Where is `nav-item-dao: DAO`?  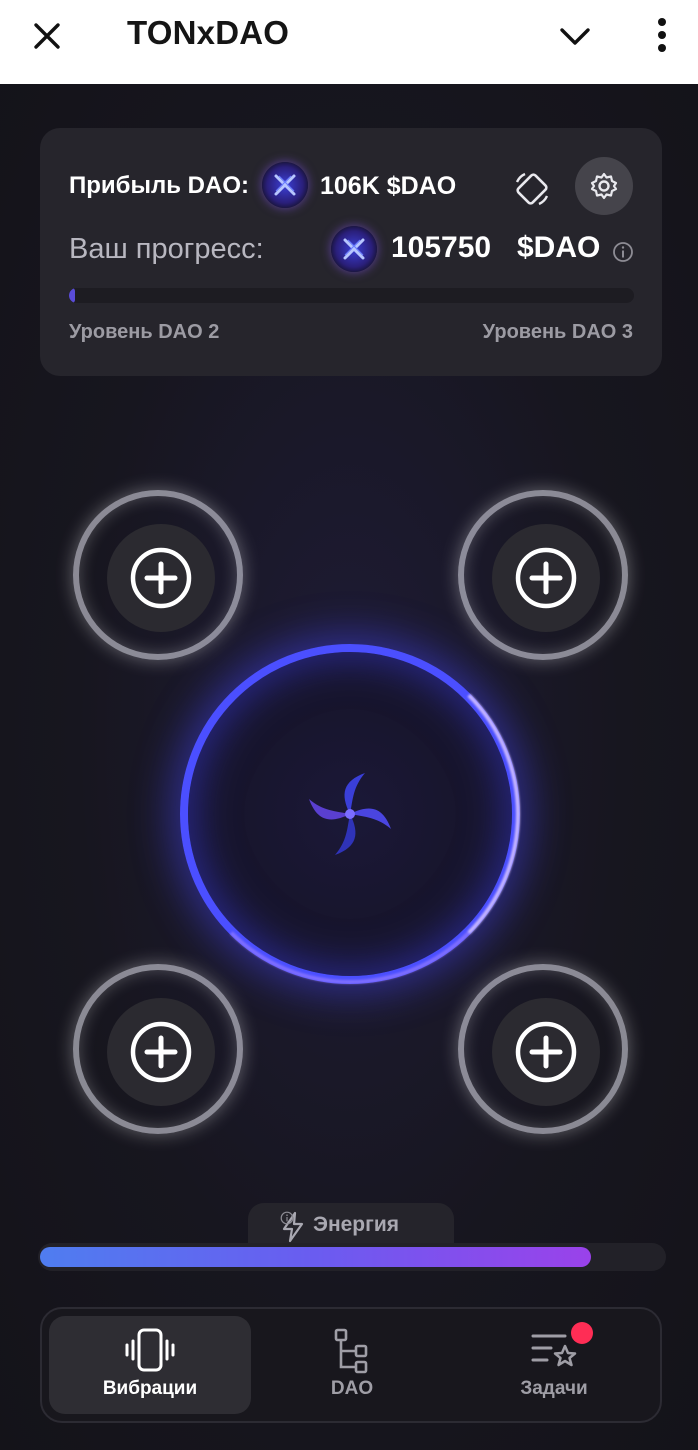 nav-item-dao: DAO is located at coordinates (352, 1365).